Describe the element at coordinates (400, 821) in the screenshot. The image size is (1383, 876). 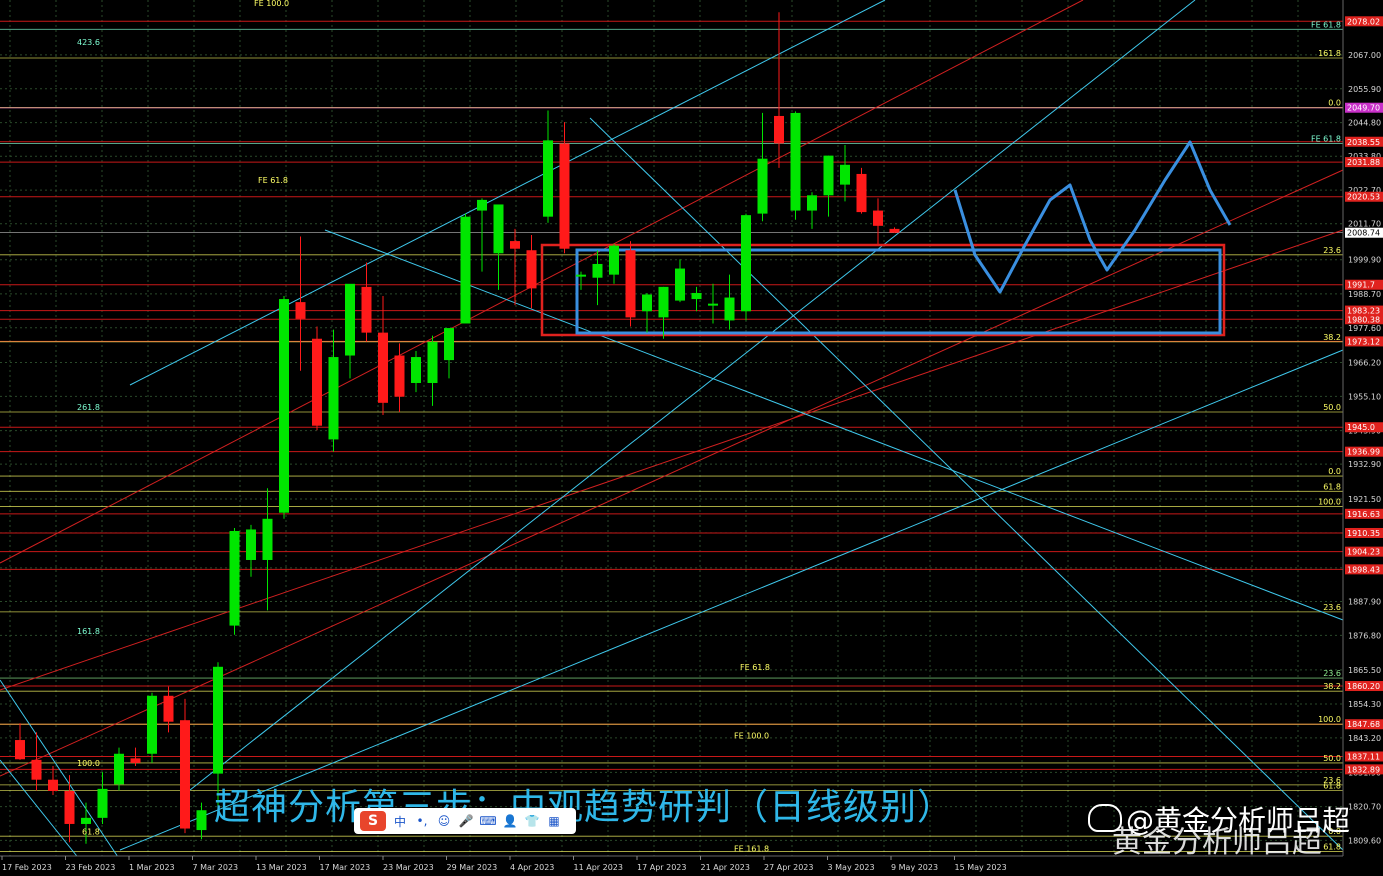
I see `ime-lang-toggle: 中` at that location.